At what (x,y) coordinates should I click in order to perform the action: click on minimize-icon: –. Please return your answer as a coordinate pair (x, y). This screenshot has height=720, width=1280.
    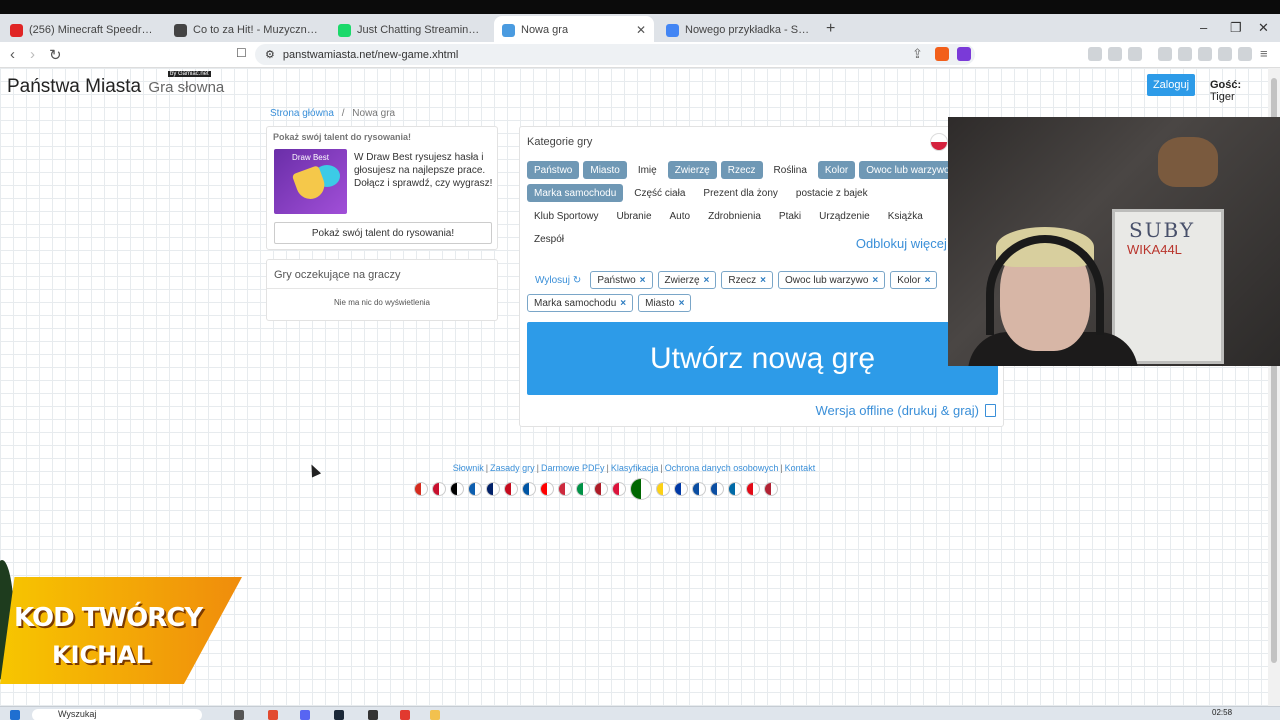
    Looking at the image, I should click on (1203, 27).